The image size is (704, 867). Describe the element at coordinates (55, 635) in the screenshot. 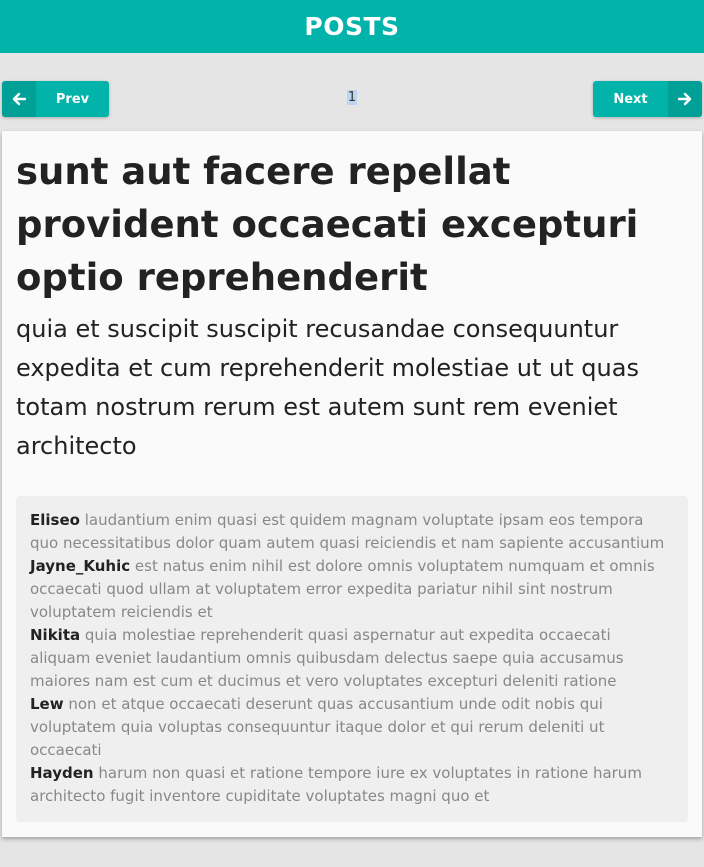

I see `comment-author: Nikita` at that location.